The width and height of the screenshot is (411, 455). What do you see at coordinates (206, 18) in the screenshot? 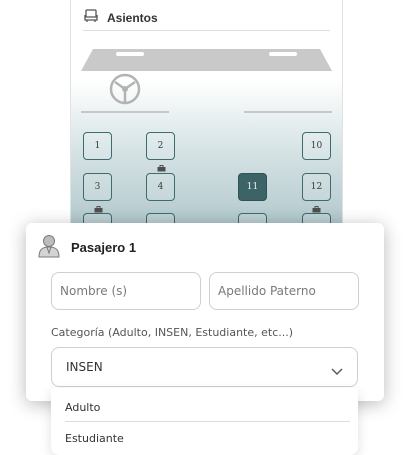
I see `seat-panel-header: Asientos` at bounding box center [206, 18].